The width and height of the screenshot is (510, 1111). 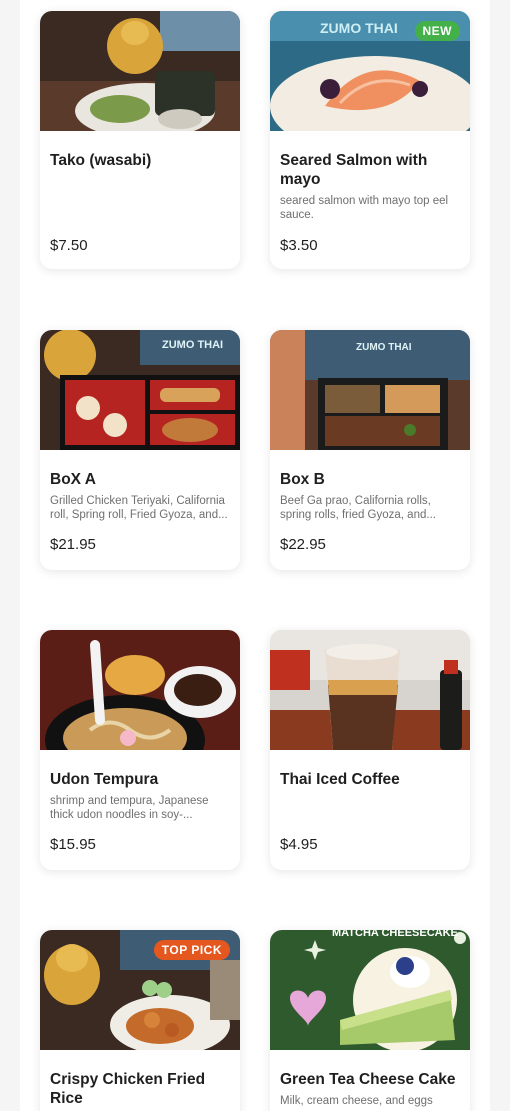 I want to click on item-description: seared salmon with mayo top eel sauce., so click(x=364, y=208).